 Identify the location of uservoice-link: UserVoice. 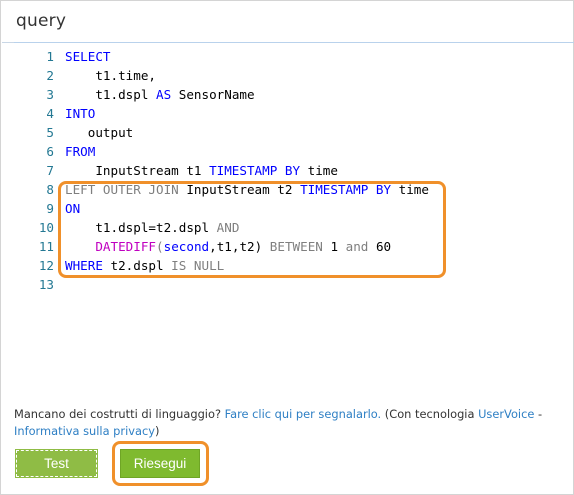
(506, 414).